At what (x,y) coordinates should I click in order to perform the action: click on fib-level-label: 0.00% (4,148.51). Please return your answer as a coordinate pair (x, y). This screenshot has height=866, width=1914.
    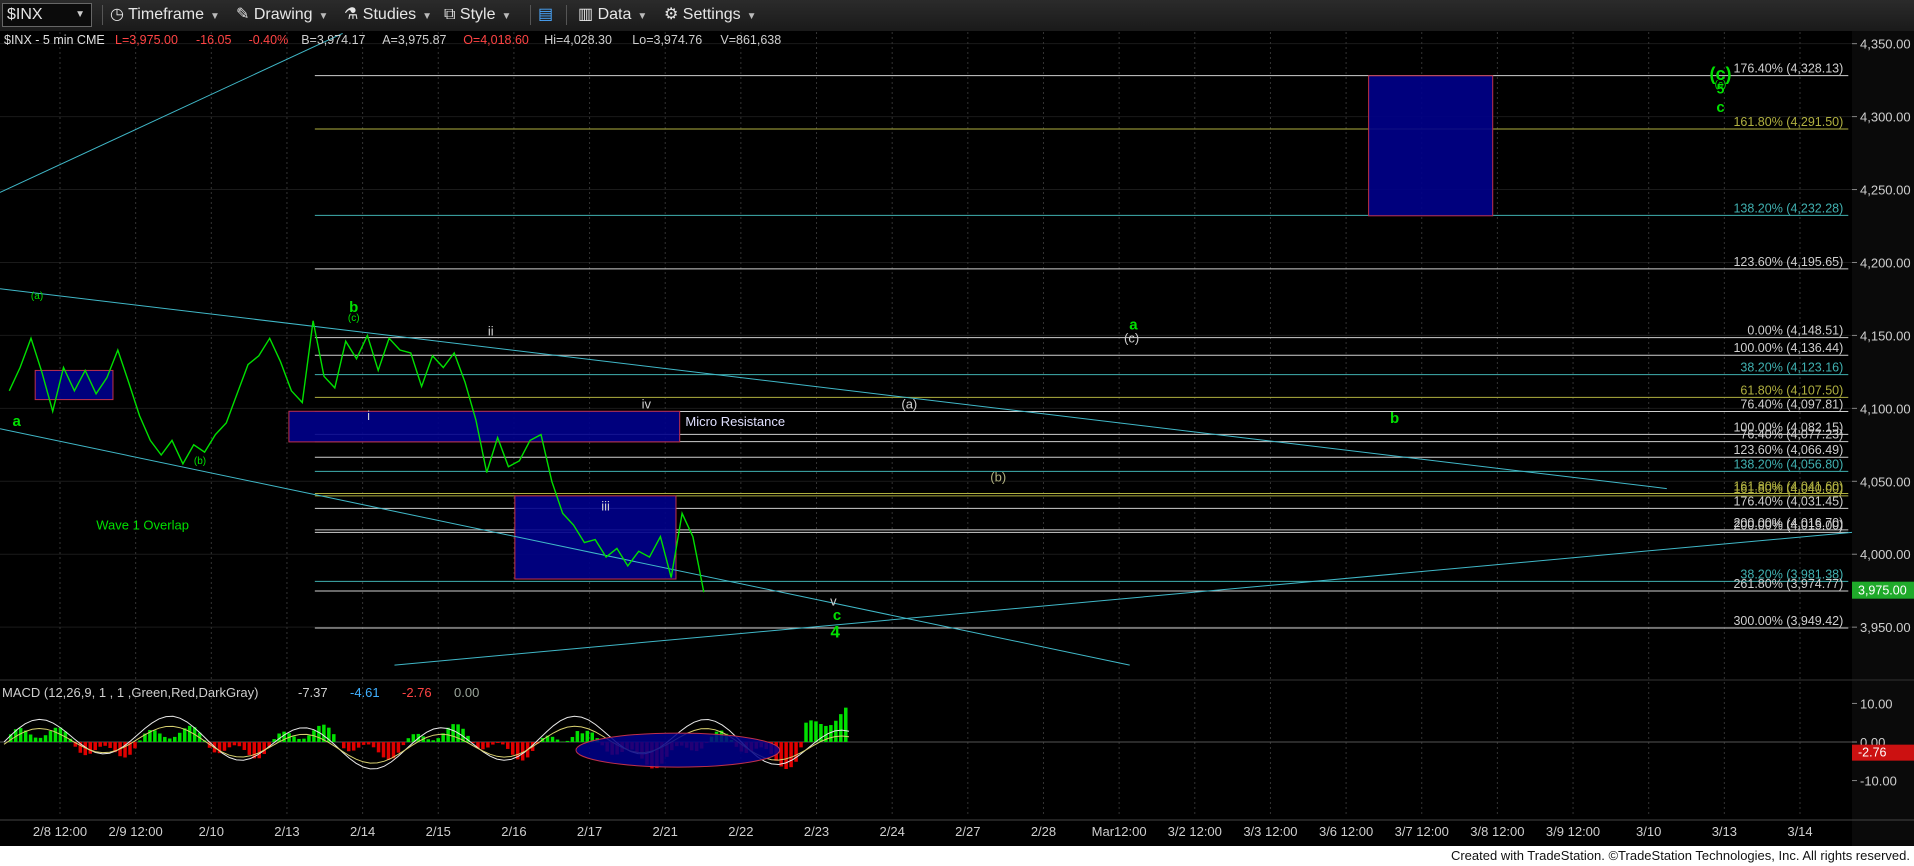
    Looking at the image, I should click on (1795, 331).